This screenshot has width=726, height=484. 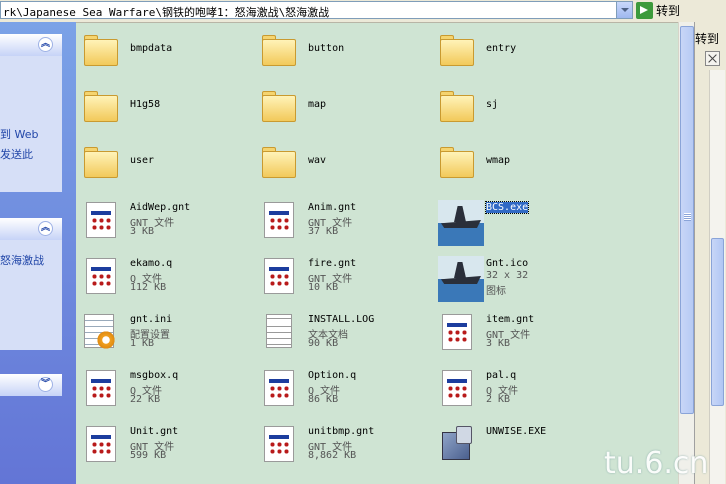 I want to click on file-size: 图标, so click(x=496, y=291).